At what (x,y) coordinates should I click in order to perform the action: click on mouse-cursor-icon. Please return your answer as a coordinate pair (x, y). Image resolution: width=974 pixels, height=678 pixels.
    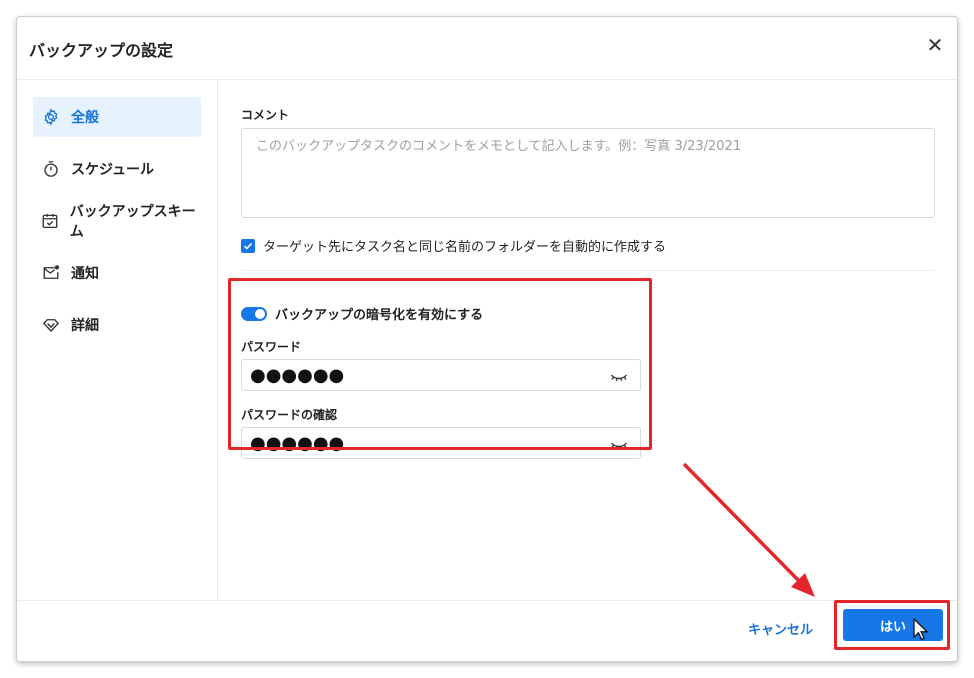
    Looking at the image, I should click on (921, 629).